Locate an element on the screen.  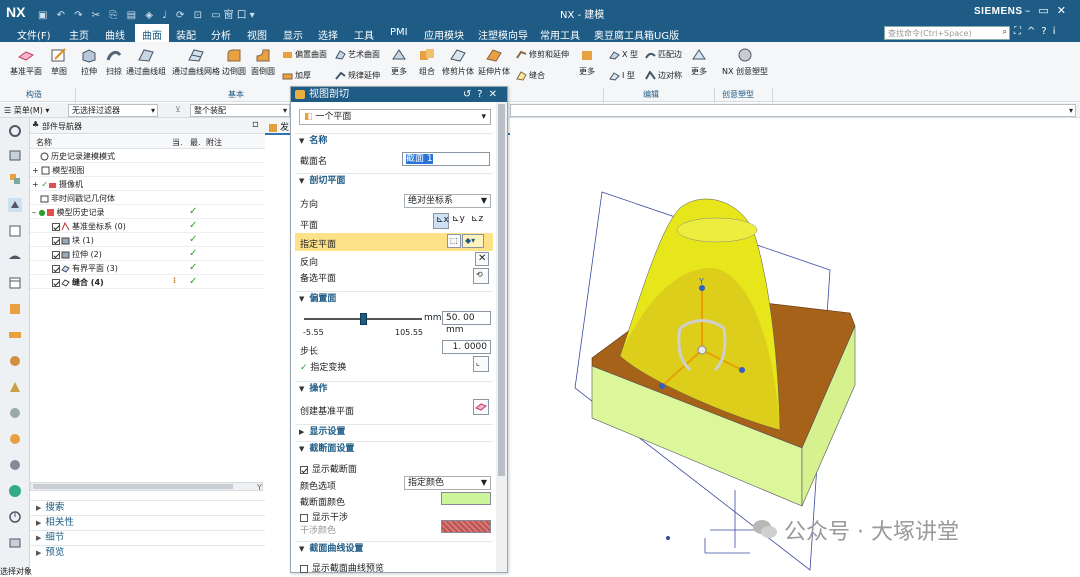
offset-surface-button: 偏置曲面 is located at coordinates (304, 54).